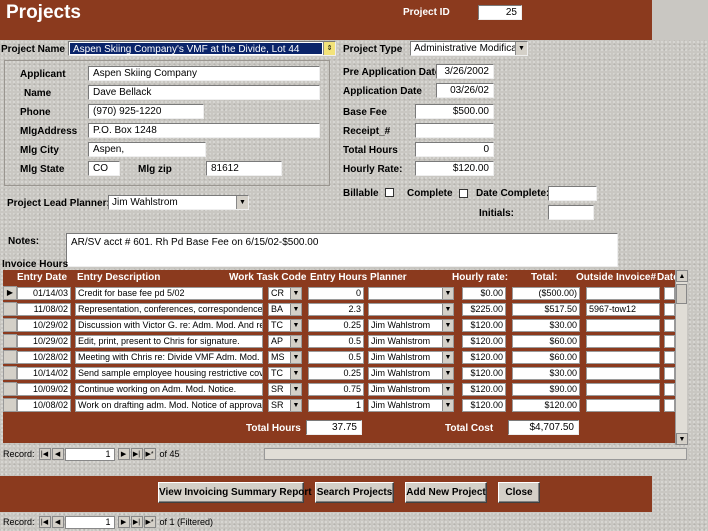  What do you see at coordinates (57, 522) in the screenshot?
I see `previous-record-icon: ◀` at bounding box center [57, 522].